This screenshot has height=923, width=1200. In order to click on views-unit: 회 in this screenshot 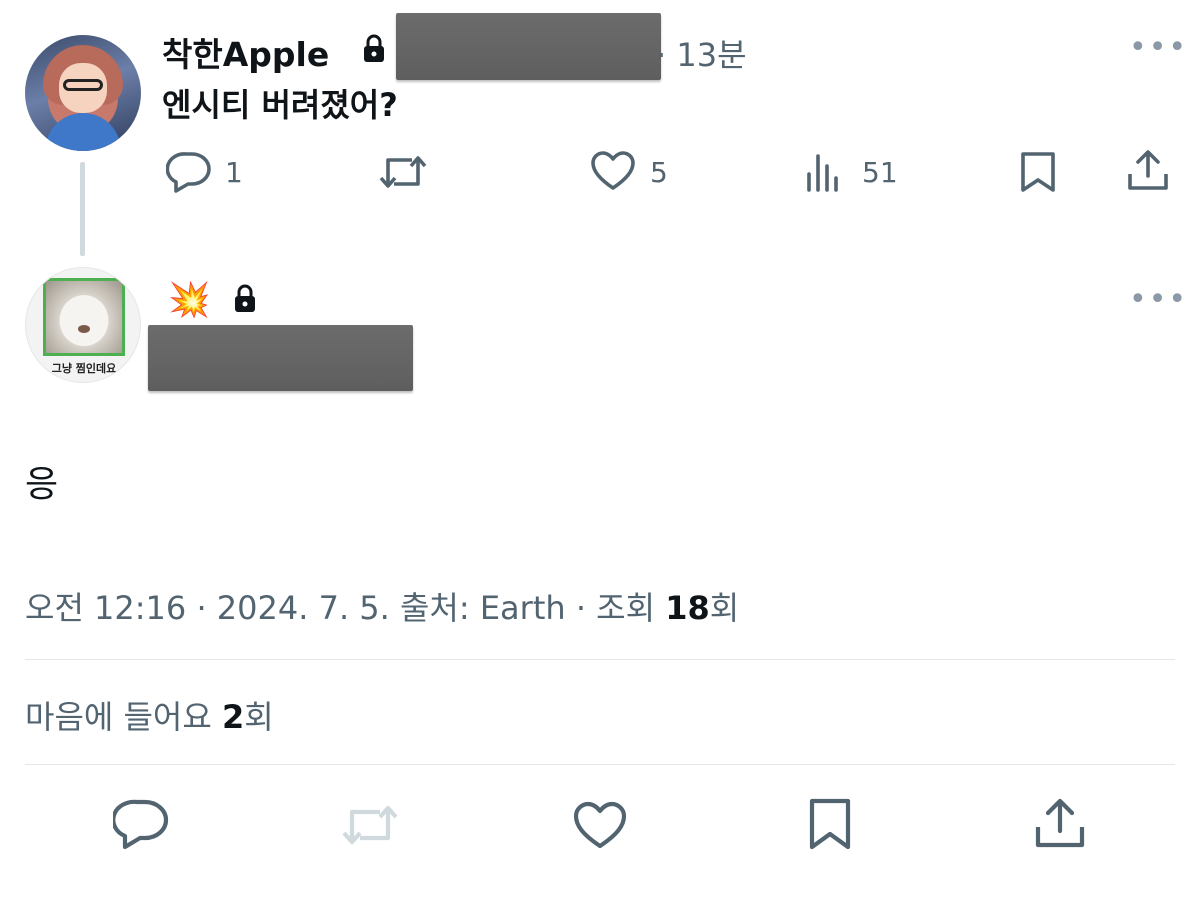, I will do `click(724, 608)`.